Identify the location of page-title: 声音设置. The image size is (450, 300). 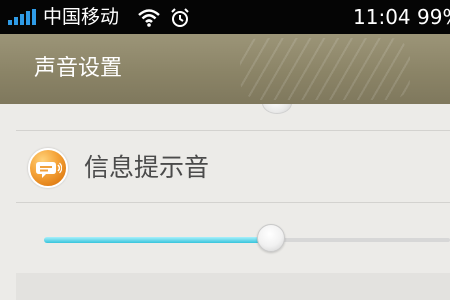
(78, 68).